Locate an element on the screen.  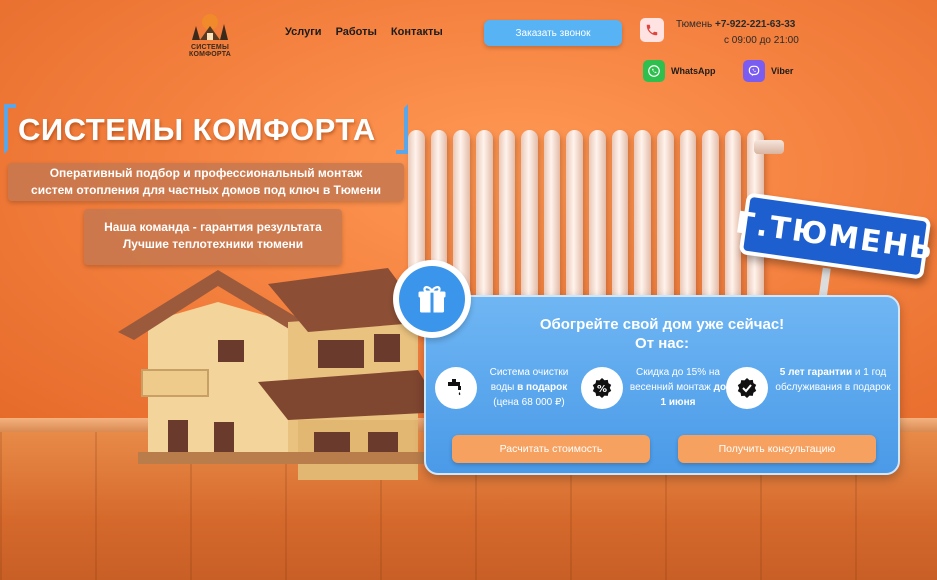
nav-item-contacts: Контакты is located at coordinates (417, 32).